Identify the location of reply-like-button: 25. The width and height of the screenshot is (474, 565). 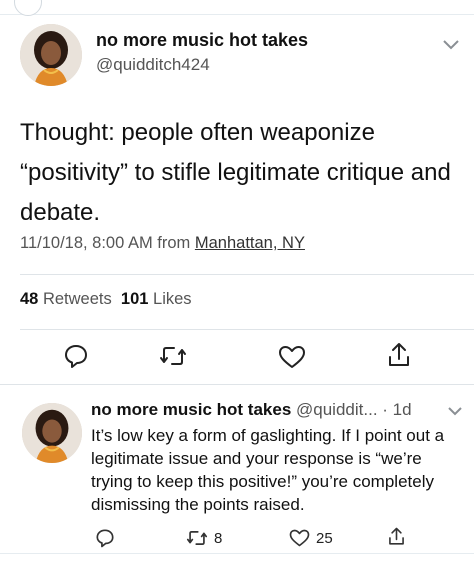
(311, 538).